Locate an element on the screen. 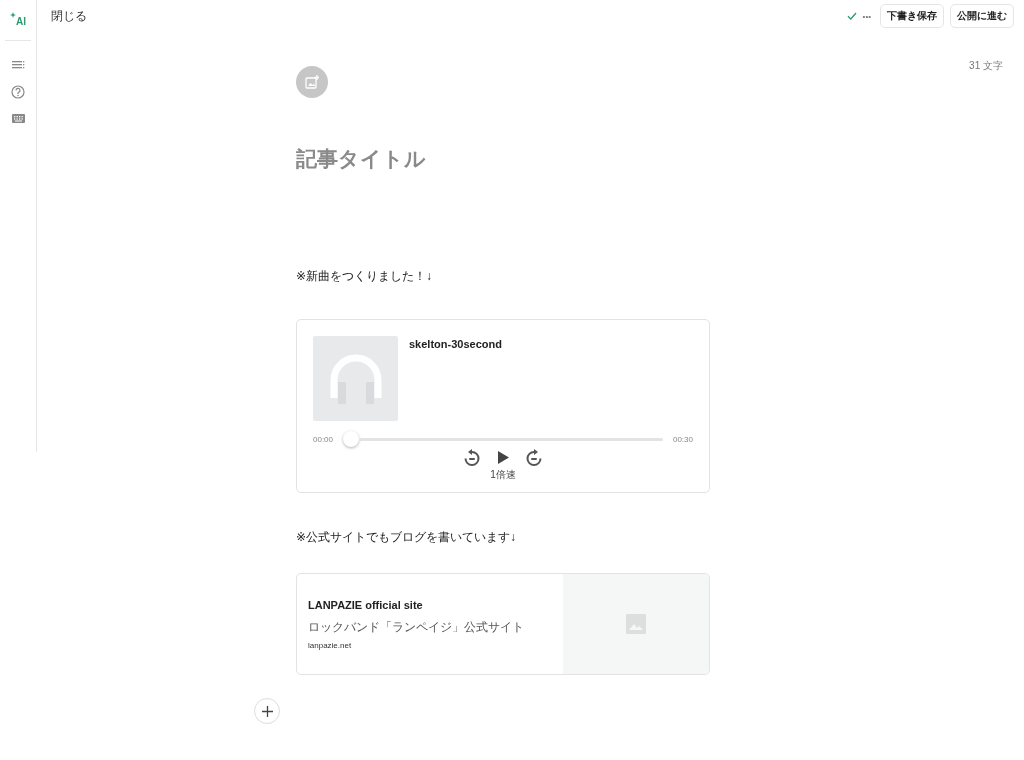 This screenshot has height=760, width=1024. help-icon is located at coordinates (18, 91).